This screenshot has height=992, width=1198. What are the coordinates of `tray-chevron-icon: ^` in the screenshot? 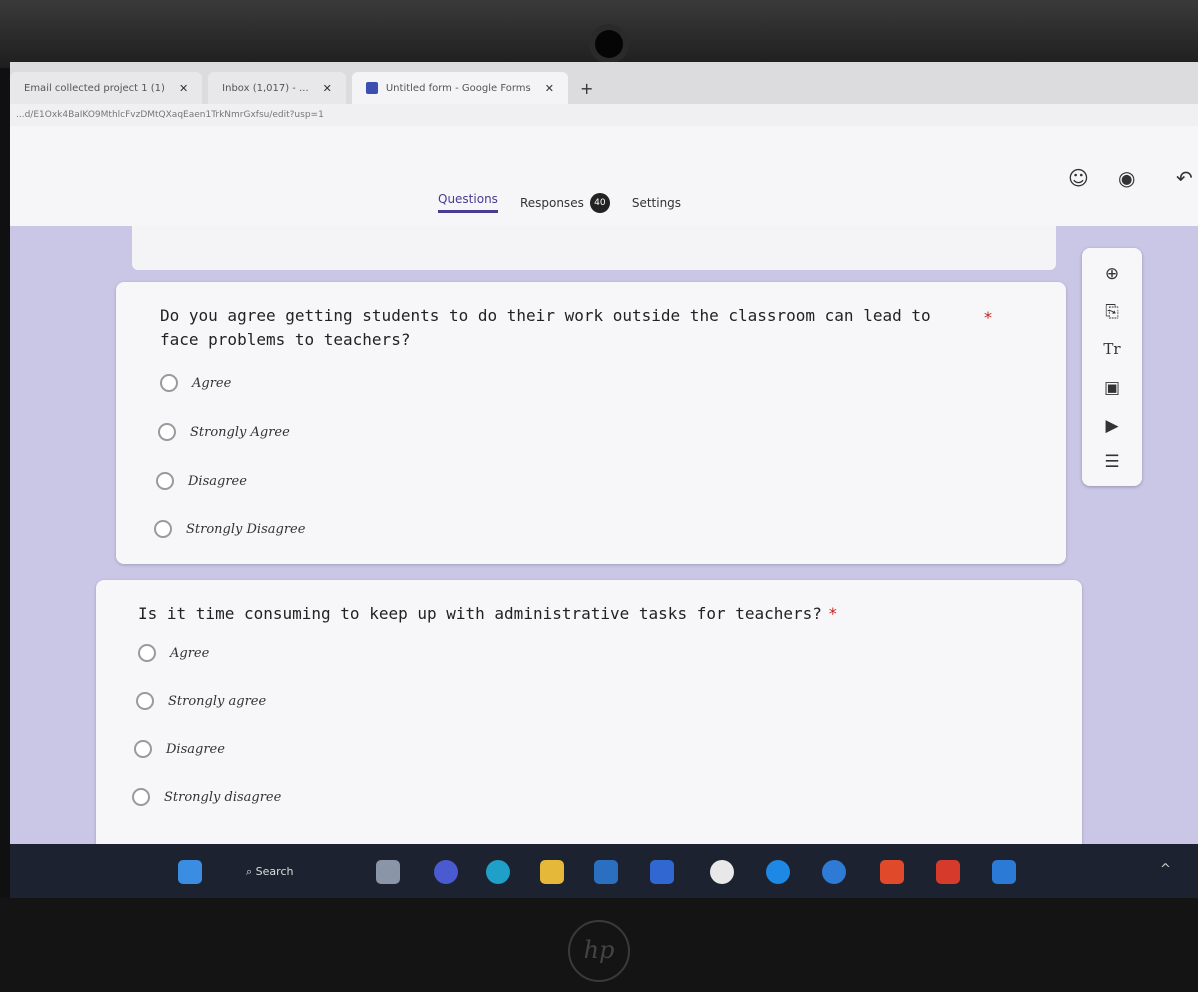 It's located at (1165, 869).